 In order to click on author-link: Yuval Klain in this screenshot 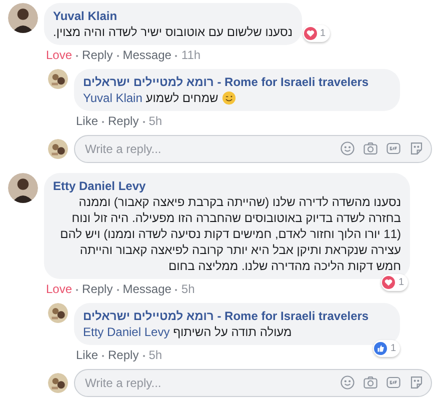, I will do `click(173, 16)`.